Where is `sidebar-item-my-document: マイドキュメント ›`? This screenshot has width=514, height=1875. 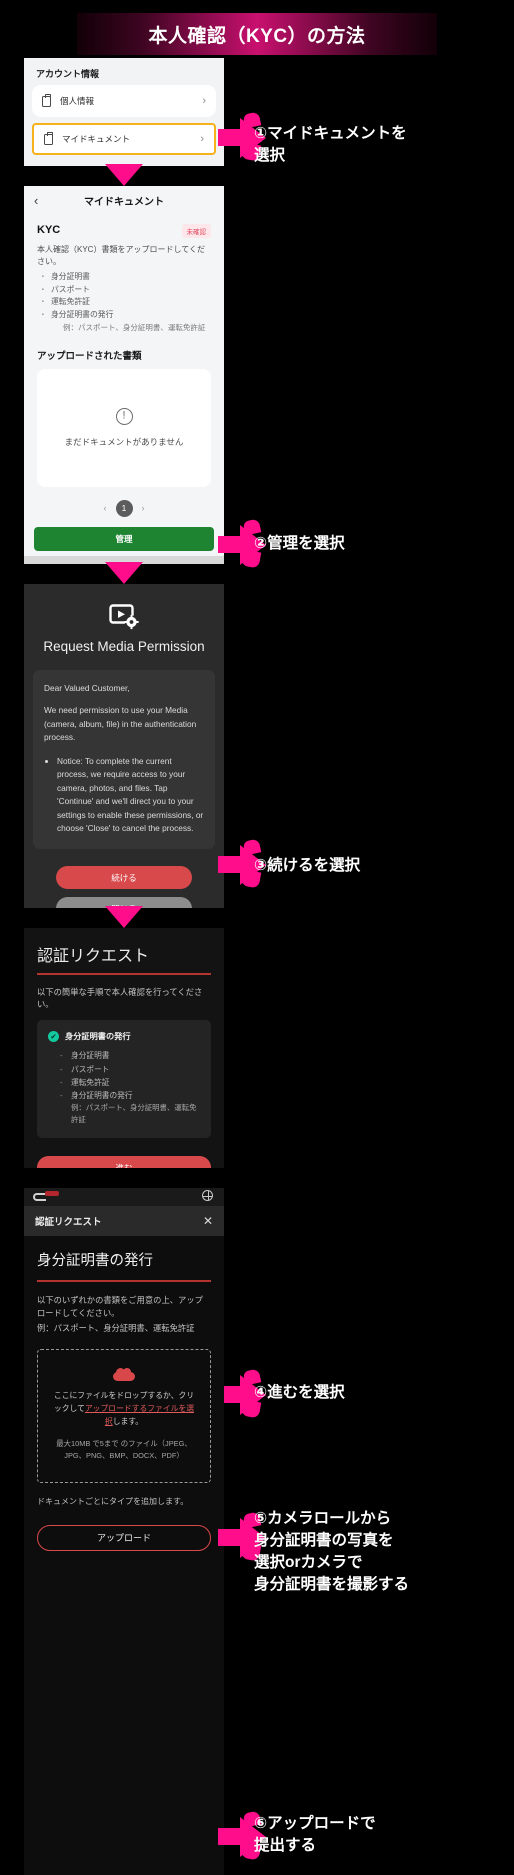
sidebar-item-my-document: マイドキュメント › is located at coordinates (124, 139).